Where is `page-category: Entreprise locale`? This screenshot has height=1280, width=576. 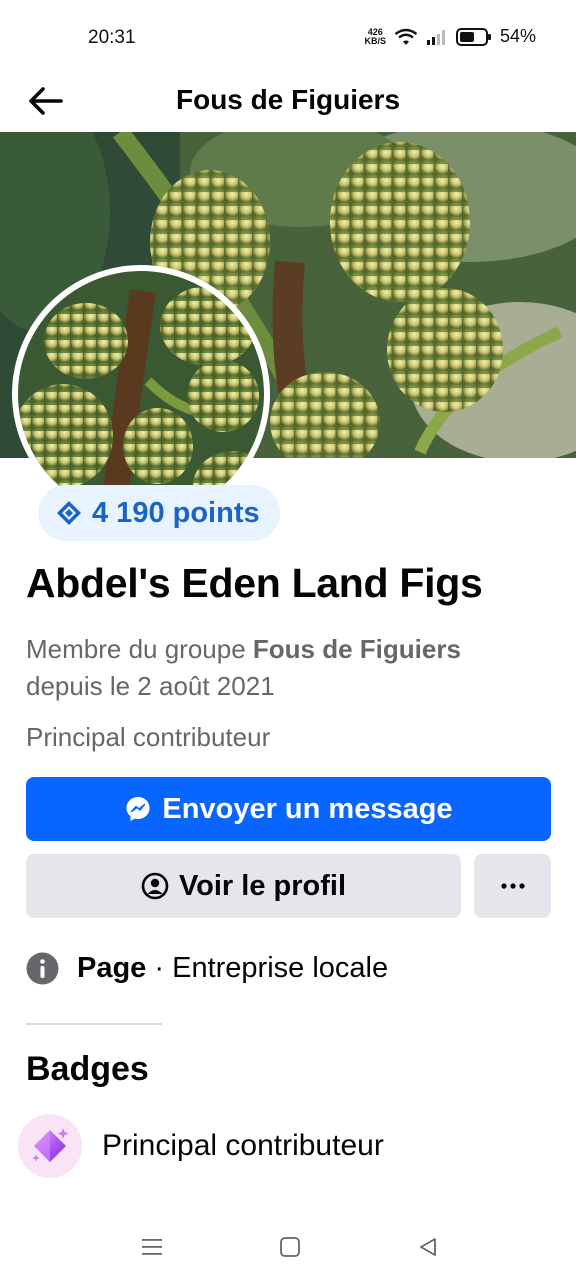 page-category: Entreprise locale is located at coordinates (280, 968).